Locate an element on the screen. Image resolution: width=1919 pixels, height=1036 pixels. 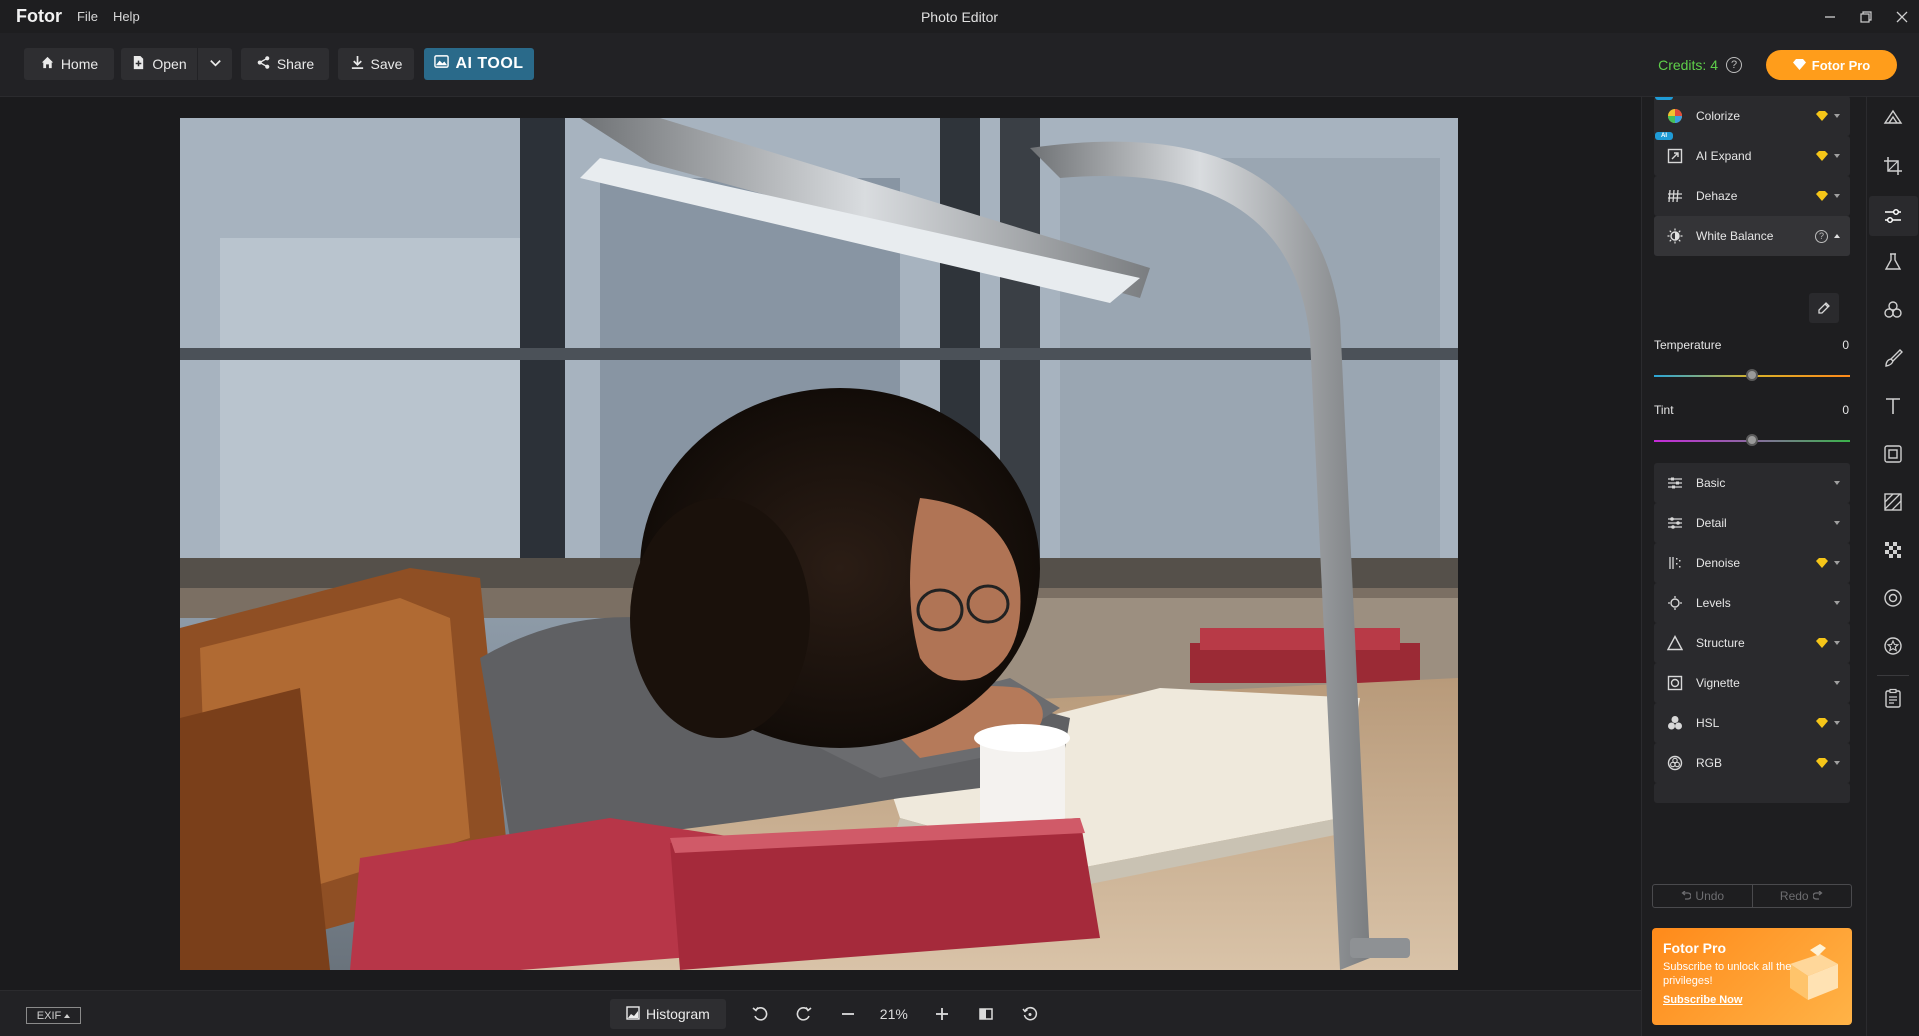
ai-tool-button: AI TOOL is located at coordinates (479, 64).